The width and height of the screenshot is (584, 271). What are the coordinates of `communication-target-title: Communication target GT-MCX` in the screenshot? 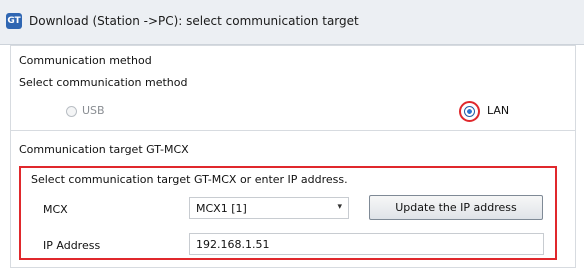 It's located at (104, 149).